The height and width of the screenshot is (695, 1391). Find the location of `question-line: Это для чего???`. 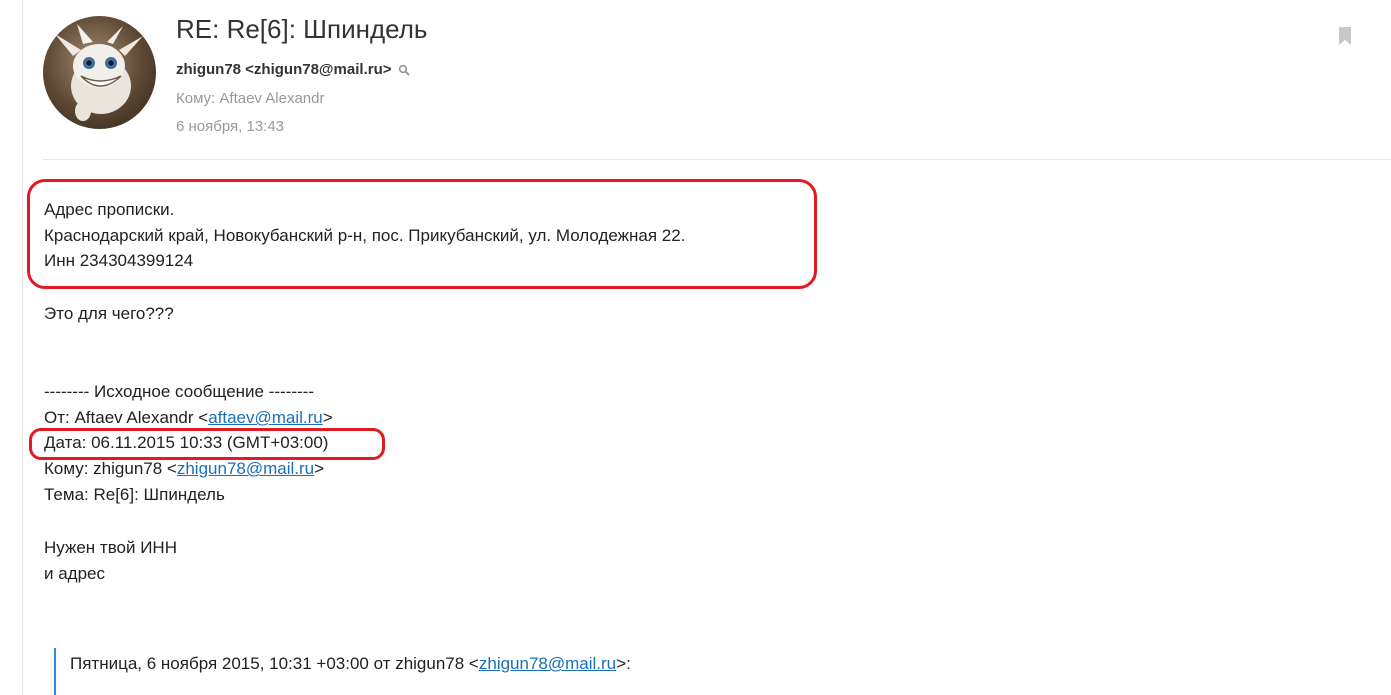

question-line: Это для чего??? is located at coordinates (109, 313).